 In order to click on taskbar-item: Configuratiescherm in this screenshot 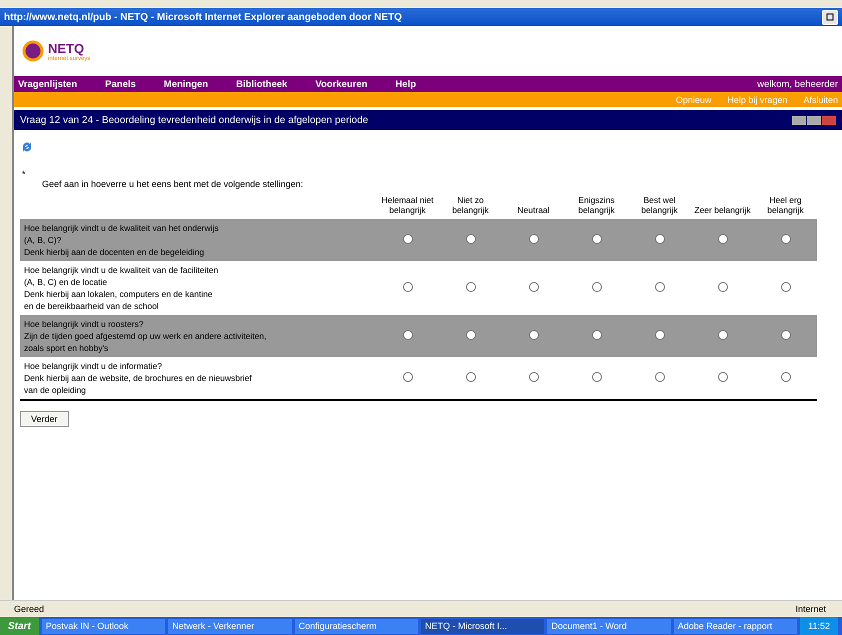, I will do `click(356, 626)`.